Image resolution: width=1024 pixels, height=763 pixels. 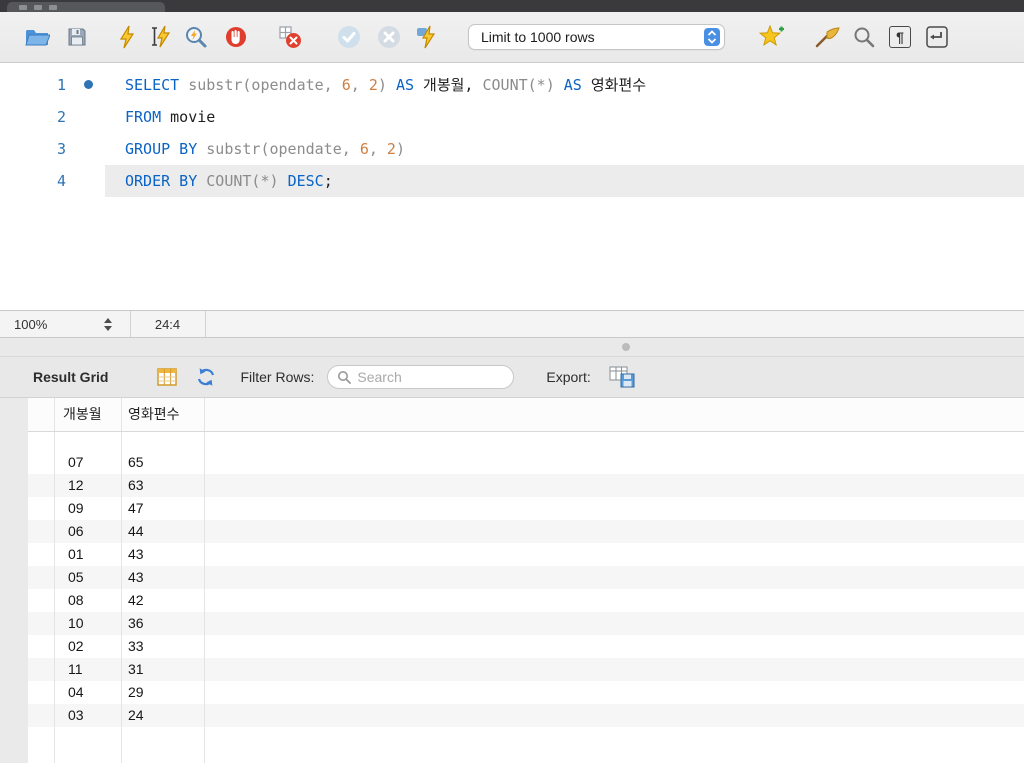 I want to click on explain-plan-button, so click(x=196, y=37).